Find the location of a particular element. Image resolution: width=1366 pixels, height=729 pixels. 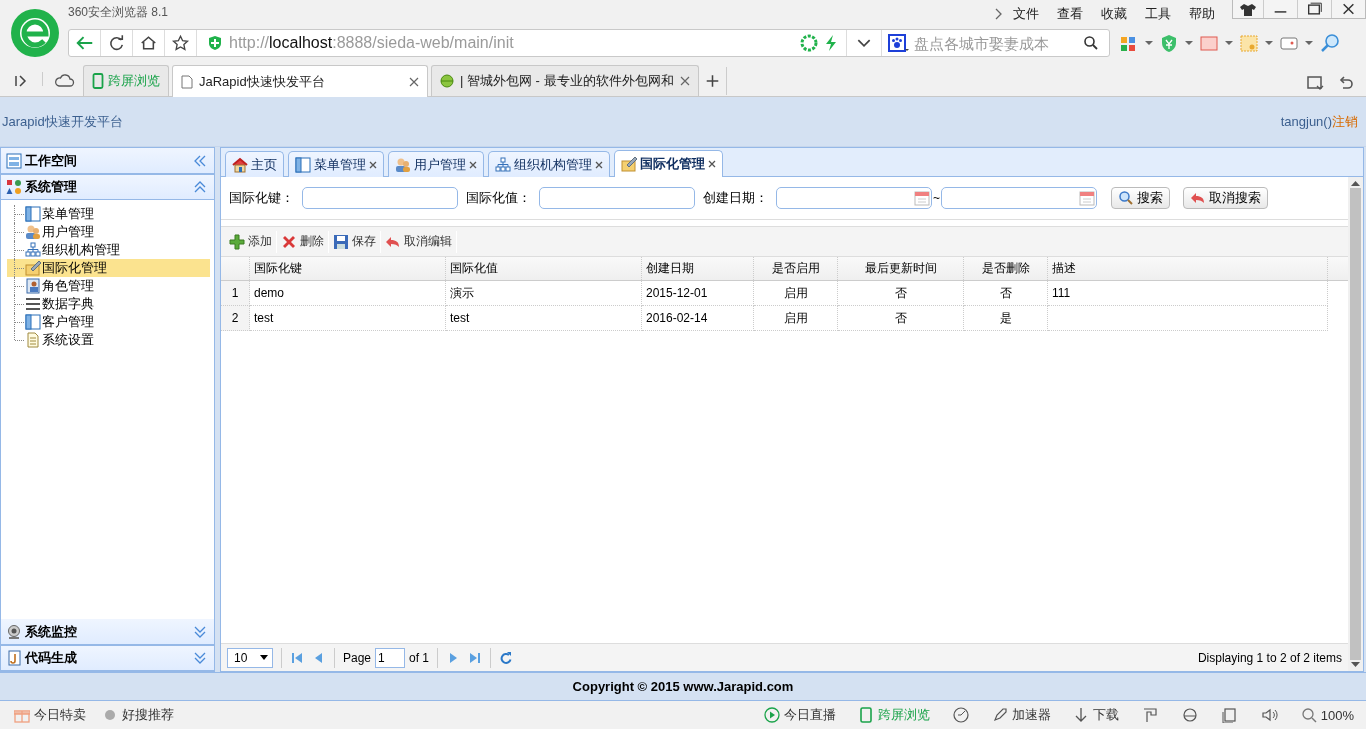

toolbar-button: 删除 is located at coordinates (302, 241).